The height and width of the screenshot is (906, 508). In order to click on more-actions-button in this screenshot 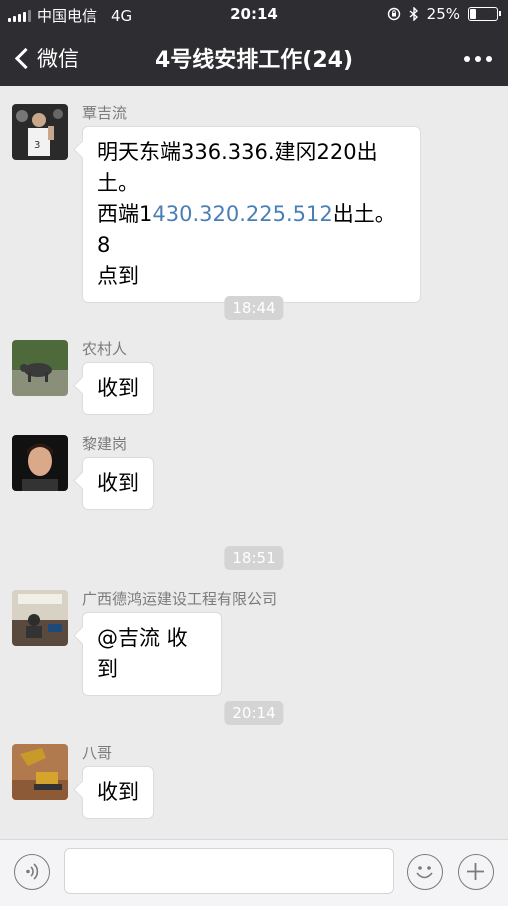, I will do `click(476, 872)`.